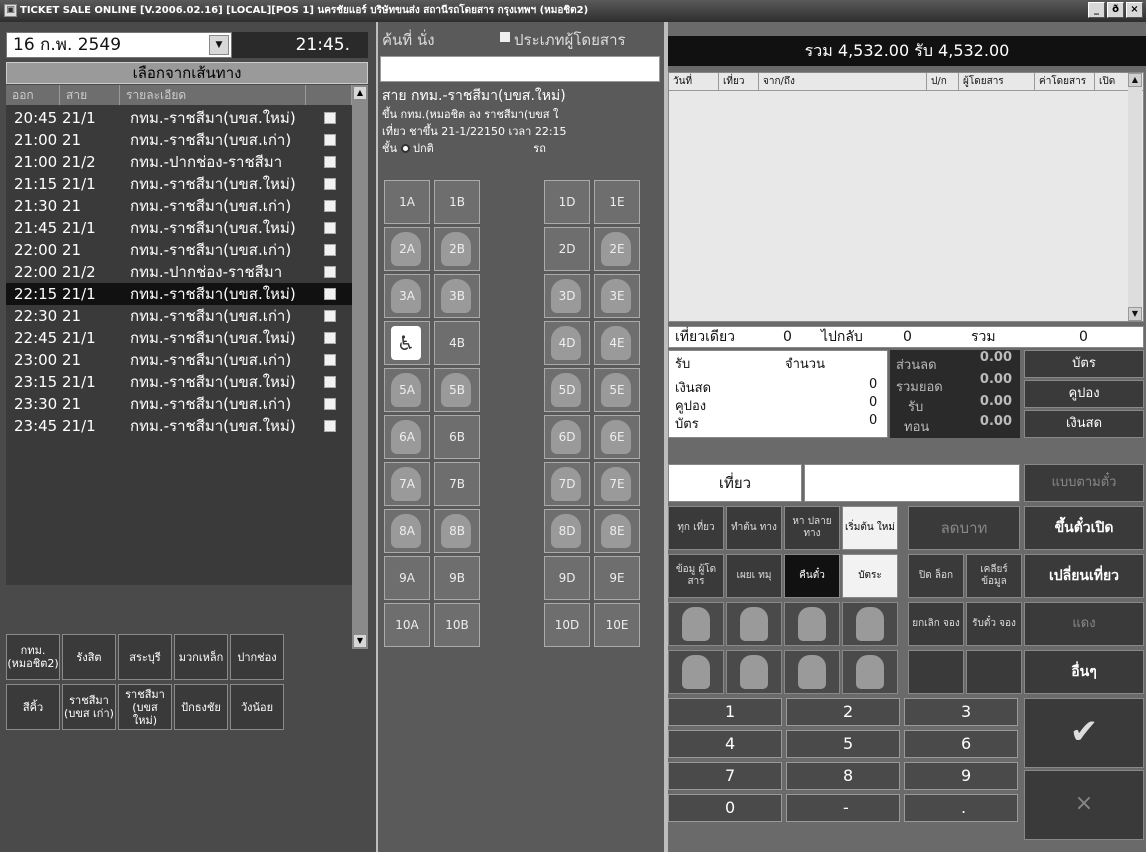  Describe the element at coordinates (617, 390) in the screenshot. I see `seat-5e: 5E` at that location.